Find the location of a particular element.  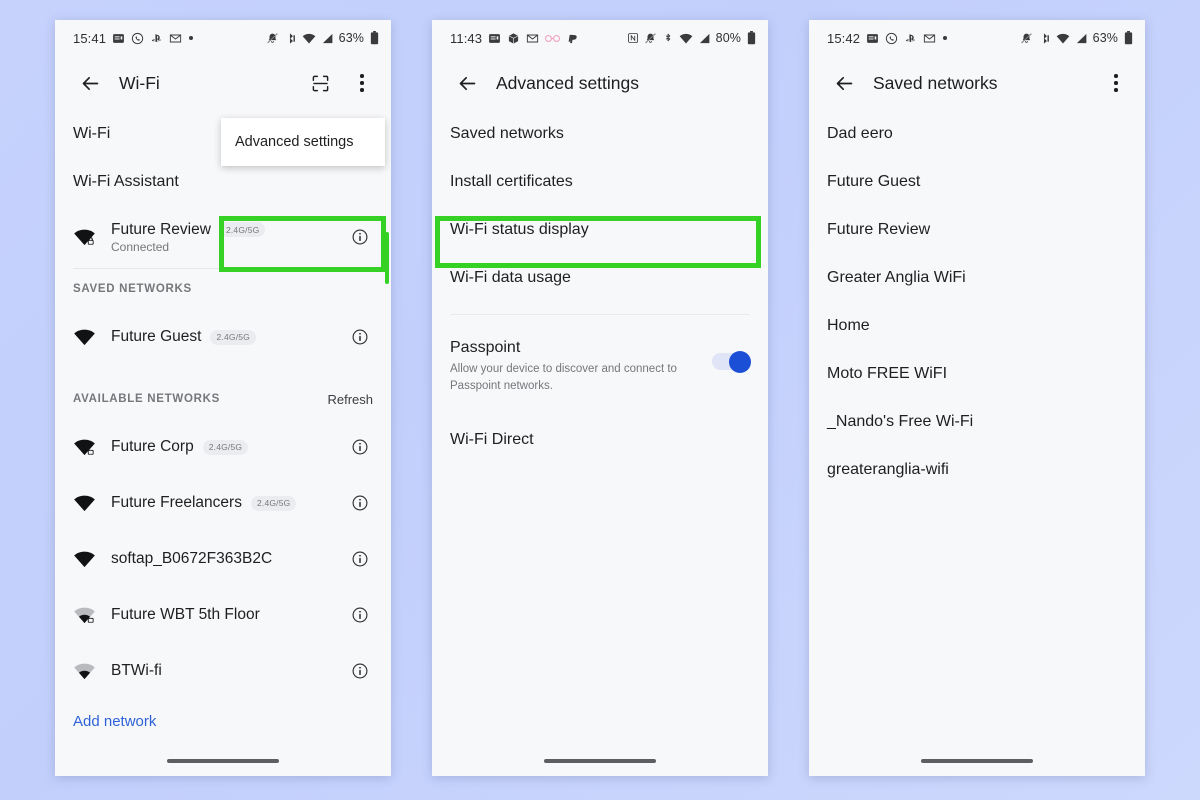

network-band-chip: 2.4G/5G is located at coordinates (233, 337).